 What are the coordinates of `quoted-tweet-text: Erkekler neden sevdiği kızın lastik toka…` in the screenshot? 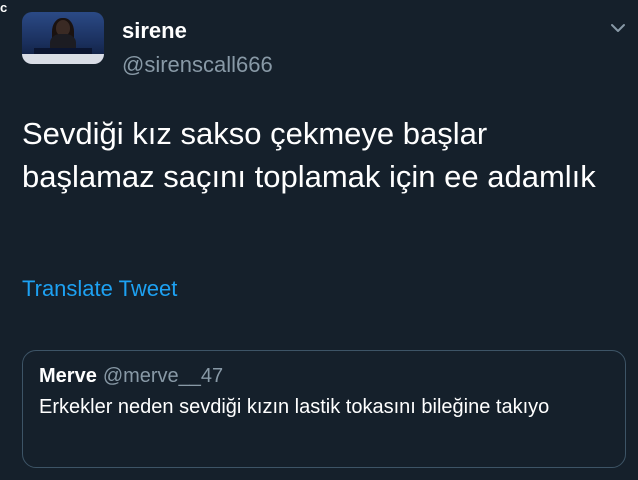 It's located at (294, 407).